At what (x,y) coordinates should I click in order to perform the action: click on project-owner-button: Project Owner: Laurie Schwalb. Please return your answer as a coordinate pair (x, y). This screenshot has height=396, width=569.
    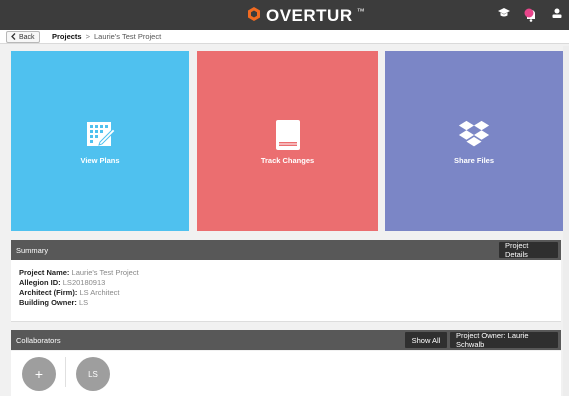
    Looking at the image, I should click on (504, 340).